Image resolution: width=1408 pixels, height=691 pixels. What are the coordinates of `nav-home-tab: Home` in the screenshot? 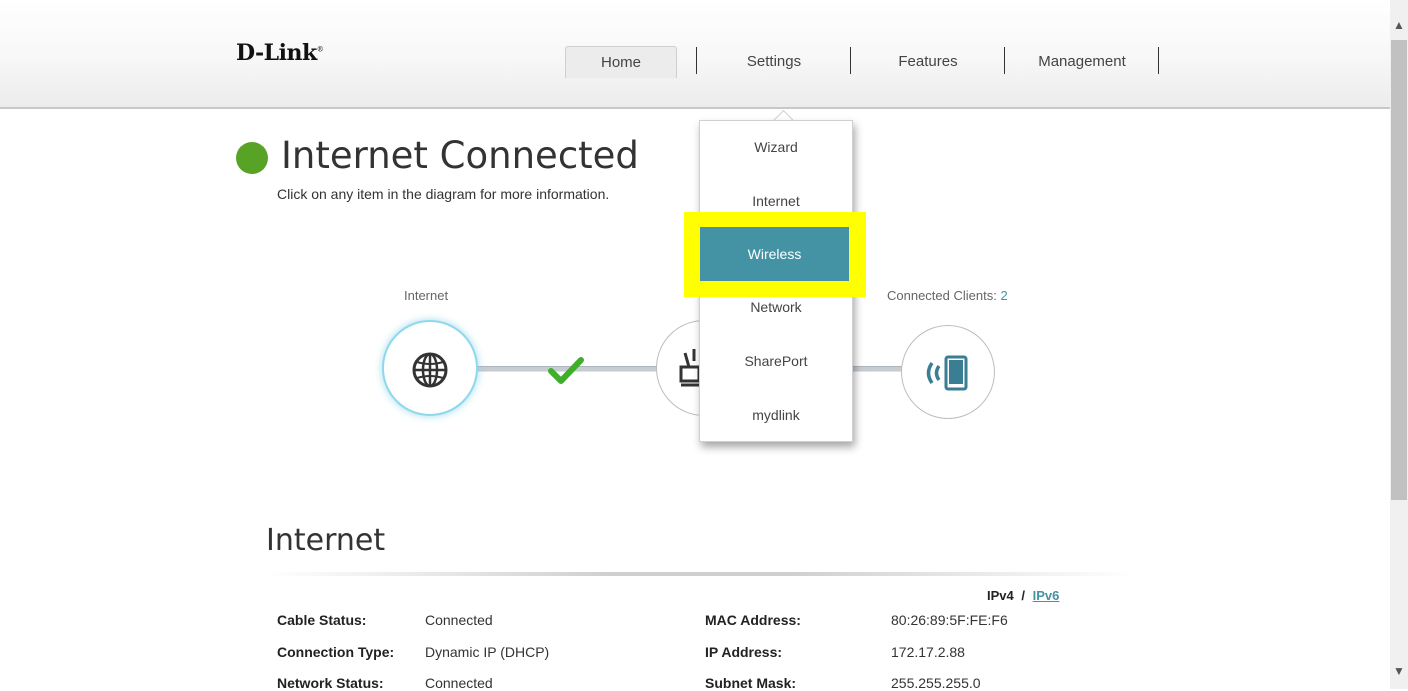 It's located at (621, 62).